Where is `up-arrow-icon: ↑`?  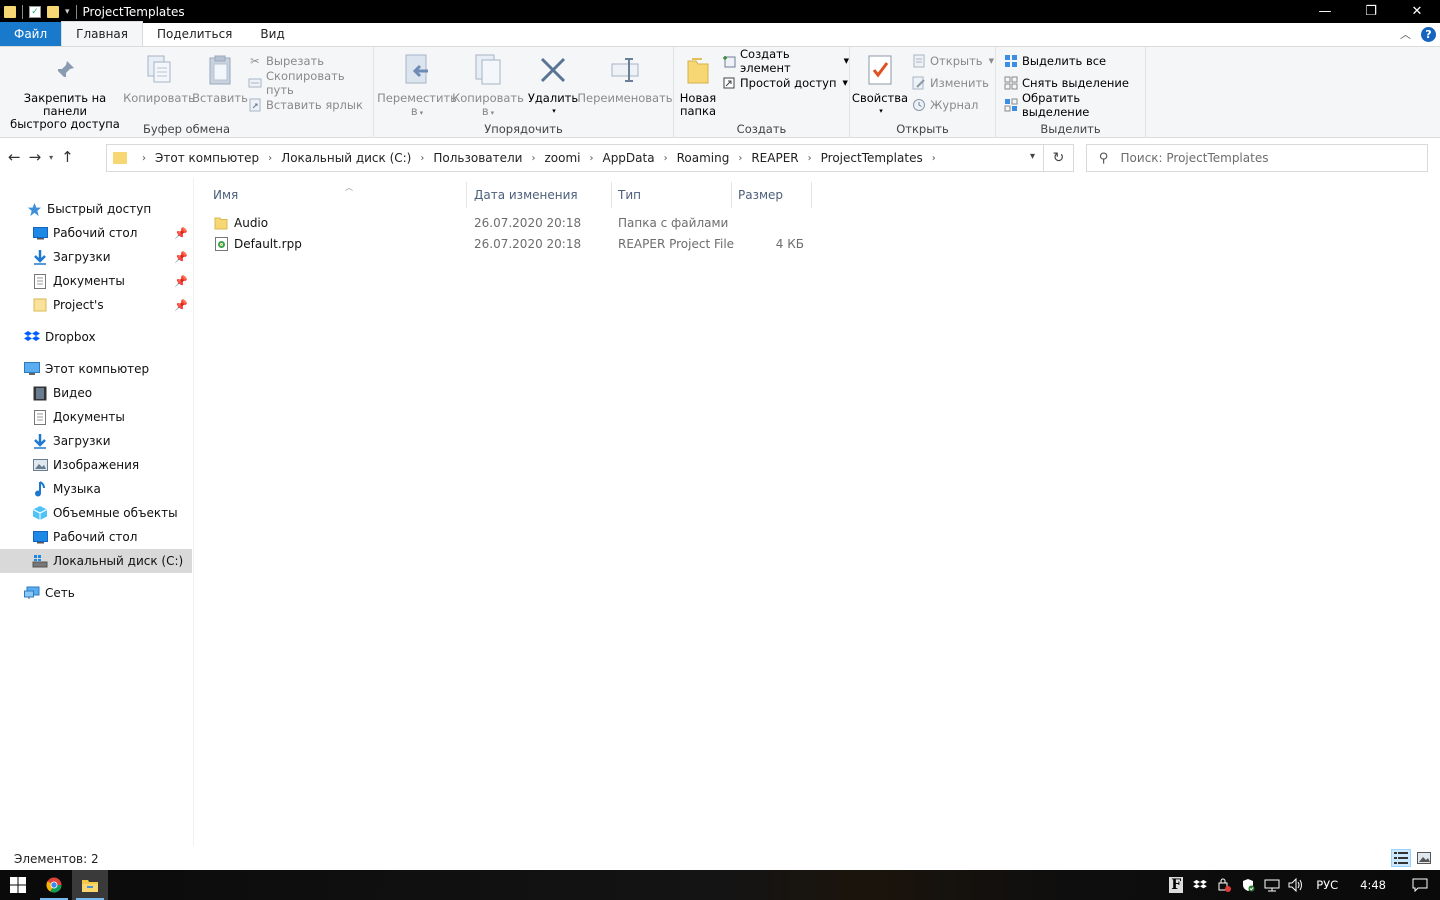
up-arrow-icon: ↑ is located at coordinates (67, 157).